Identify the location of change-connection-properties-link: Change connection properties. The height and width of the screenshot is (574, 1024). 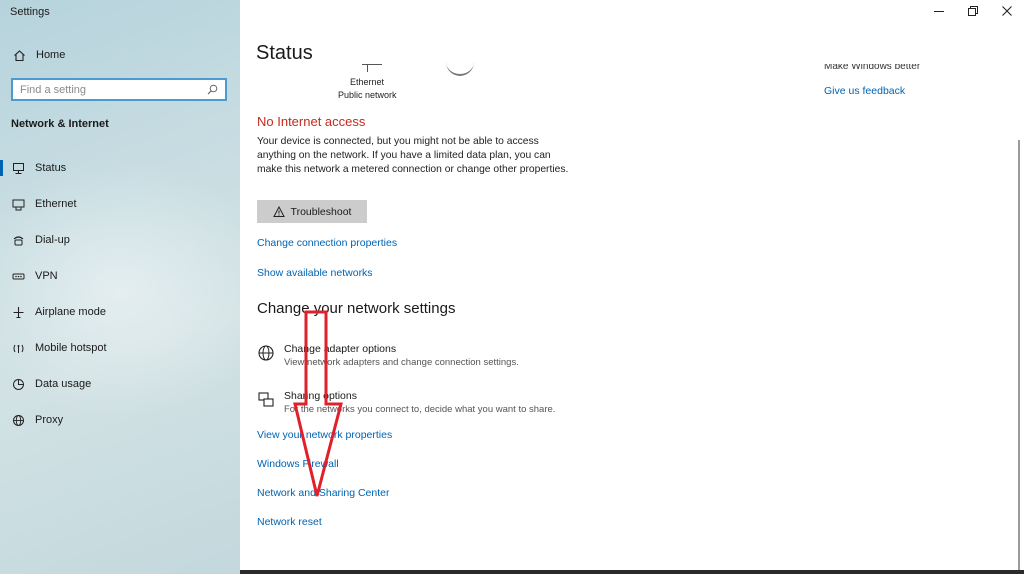
(327, 243).